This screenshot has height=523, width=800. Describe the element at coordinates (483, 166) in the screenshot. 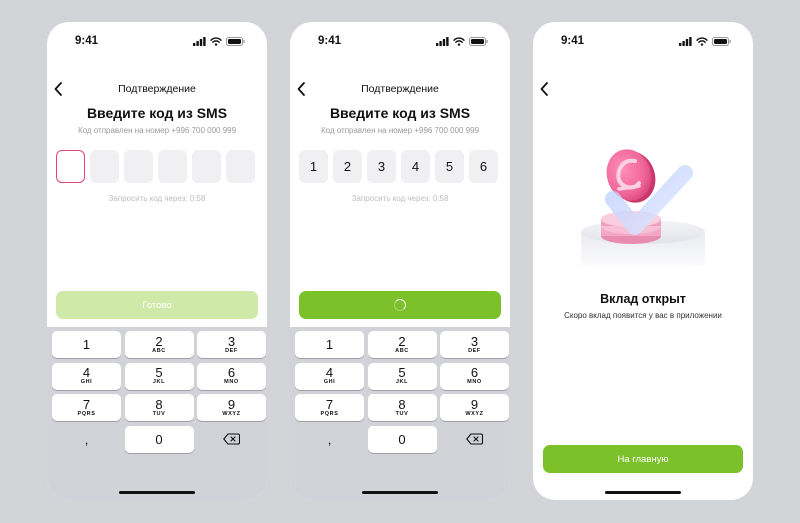

I see `code-cell: 6` at that location.